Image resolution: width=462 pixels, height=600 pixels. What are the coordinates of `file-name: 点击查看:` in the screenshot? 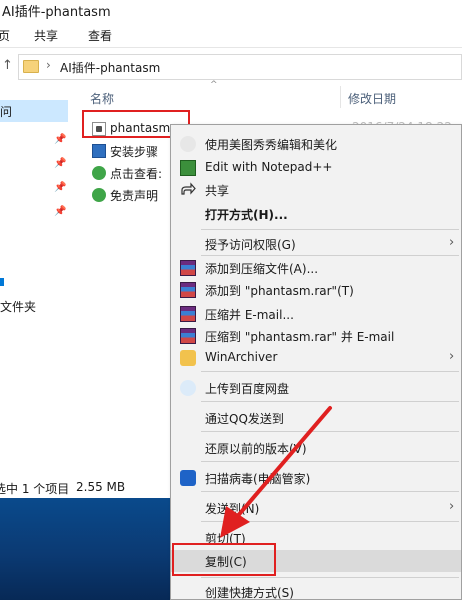 It's located at (136, 174).